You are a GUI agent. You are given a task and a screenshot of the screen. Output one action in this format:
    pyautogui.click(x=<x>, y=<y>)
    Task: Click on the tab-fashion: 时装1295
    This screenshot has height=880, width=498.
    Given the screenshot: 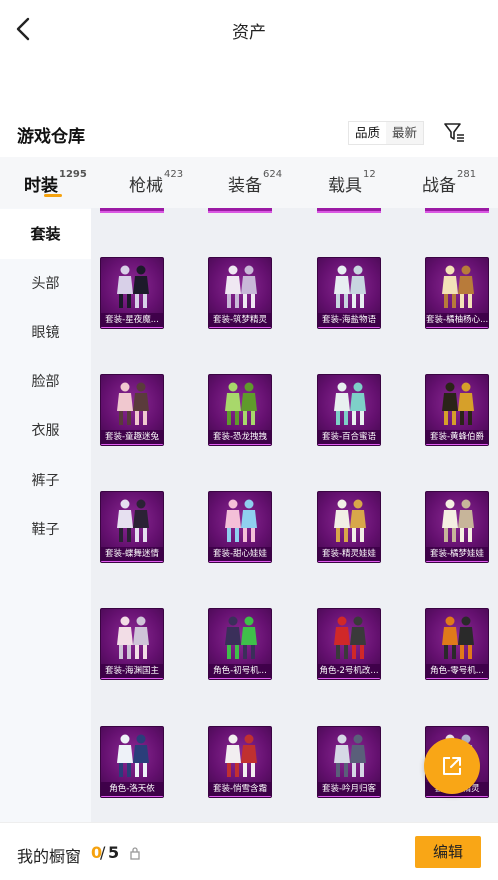 What is the action you would take?
    pyautogui.click(x=55, y=182)
    